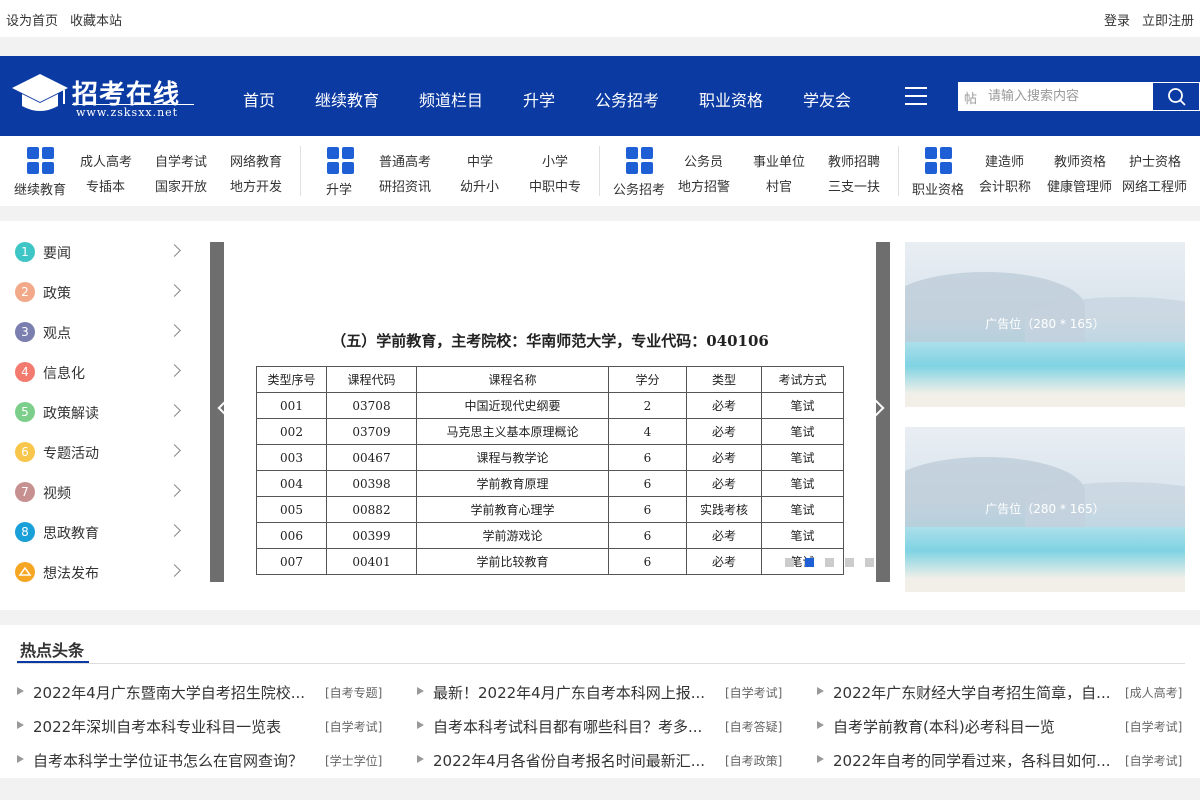  Describe the element at coordinates (100, 532) in the screenshot. I see `sidebar-item-ideology-education: 8 思政教育` at that location.